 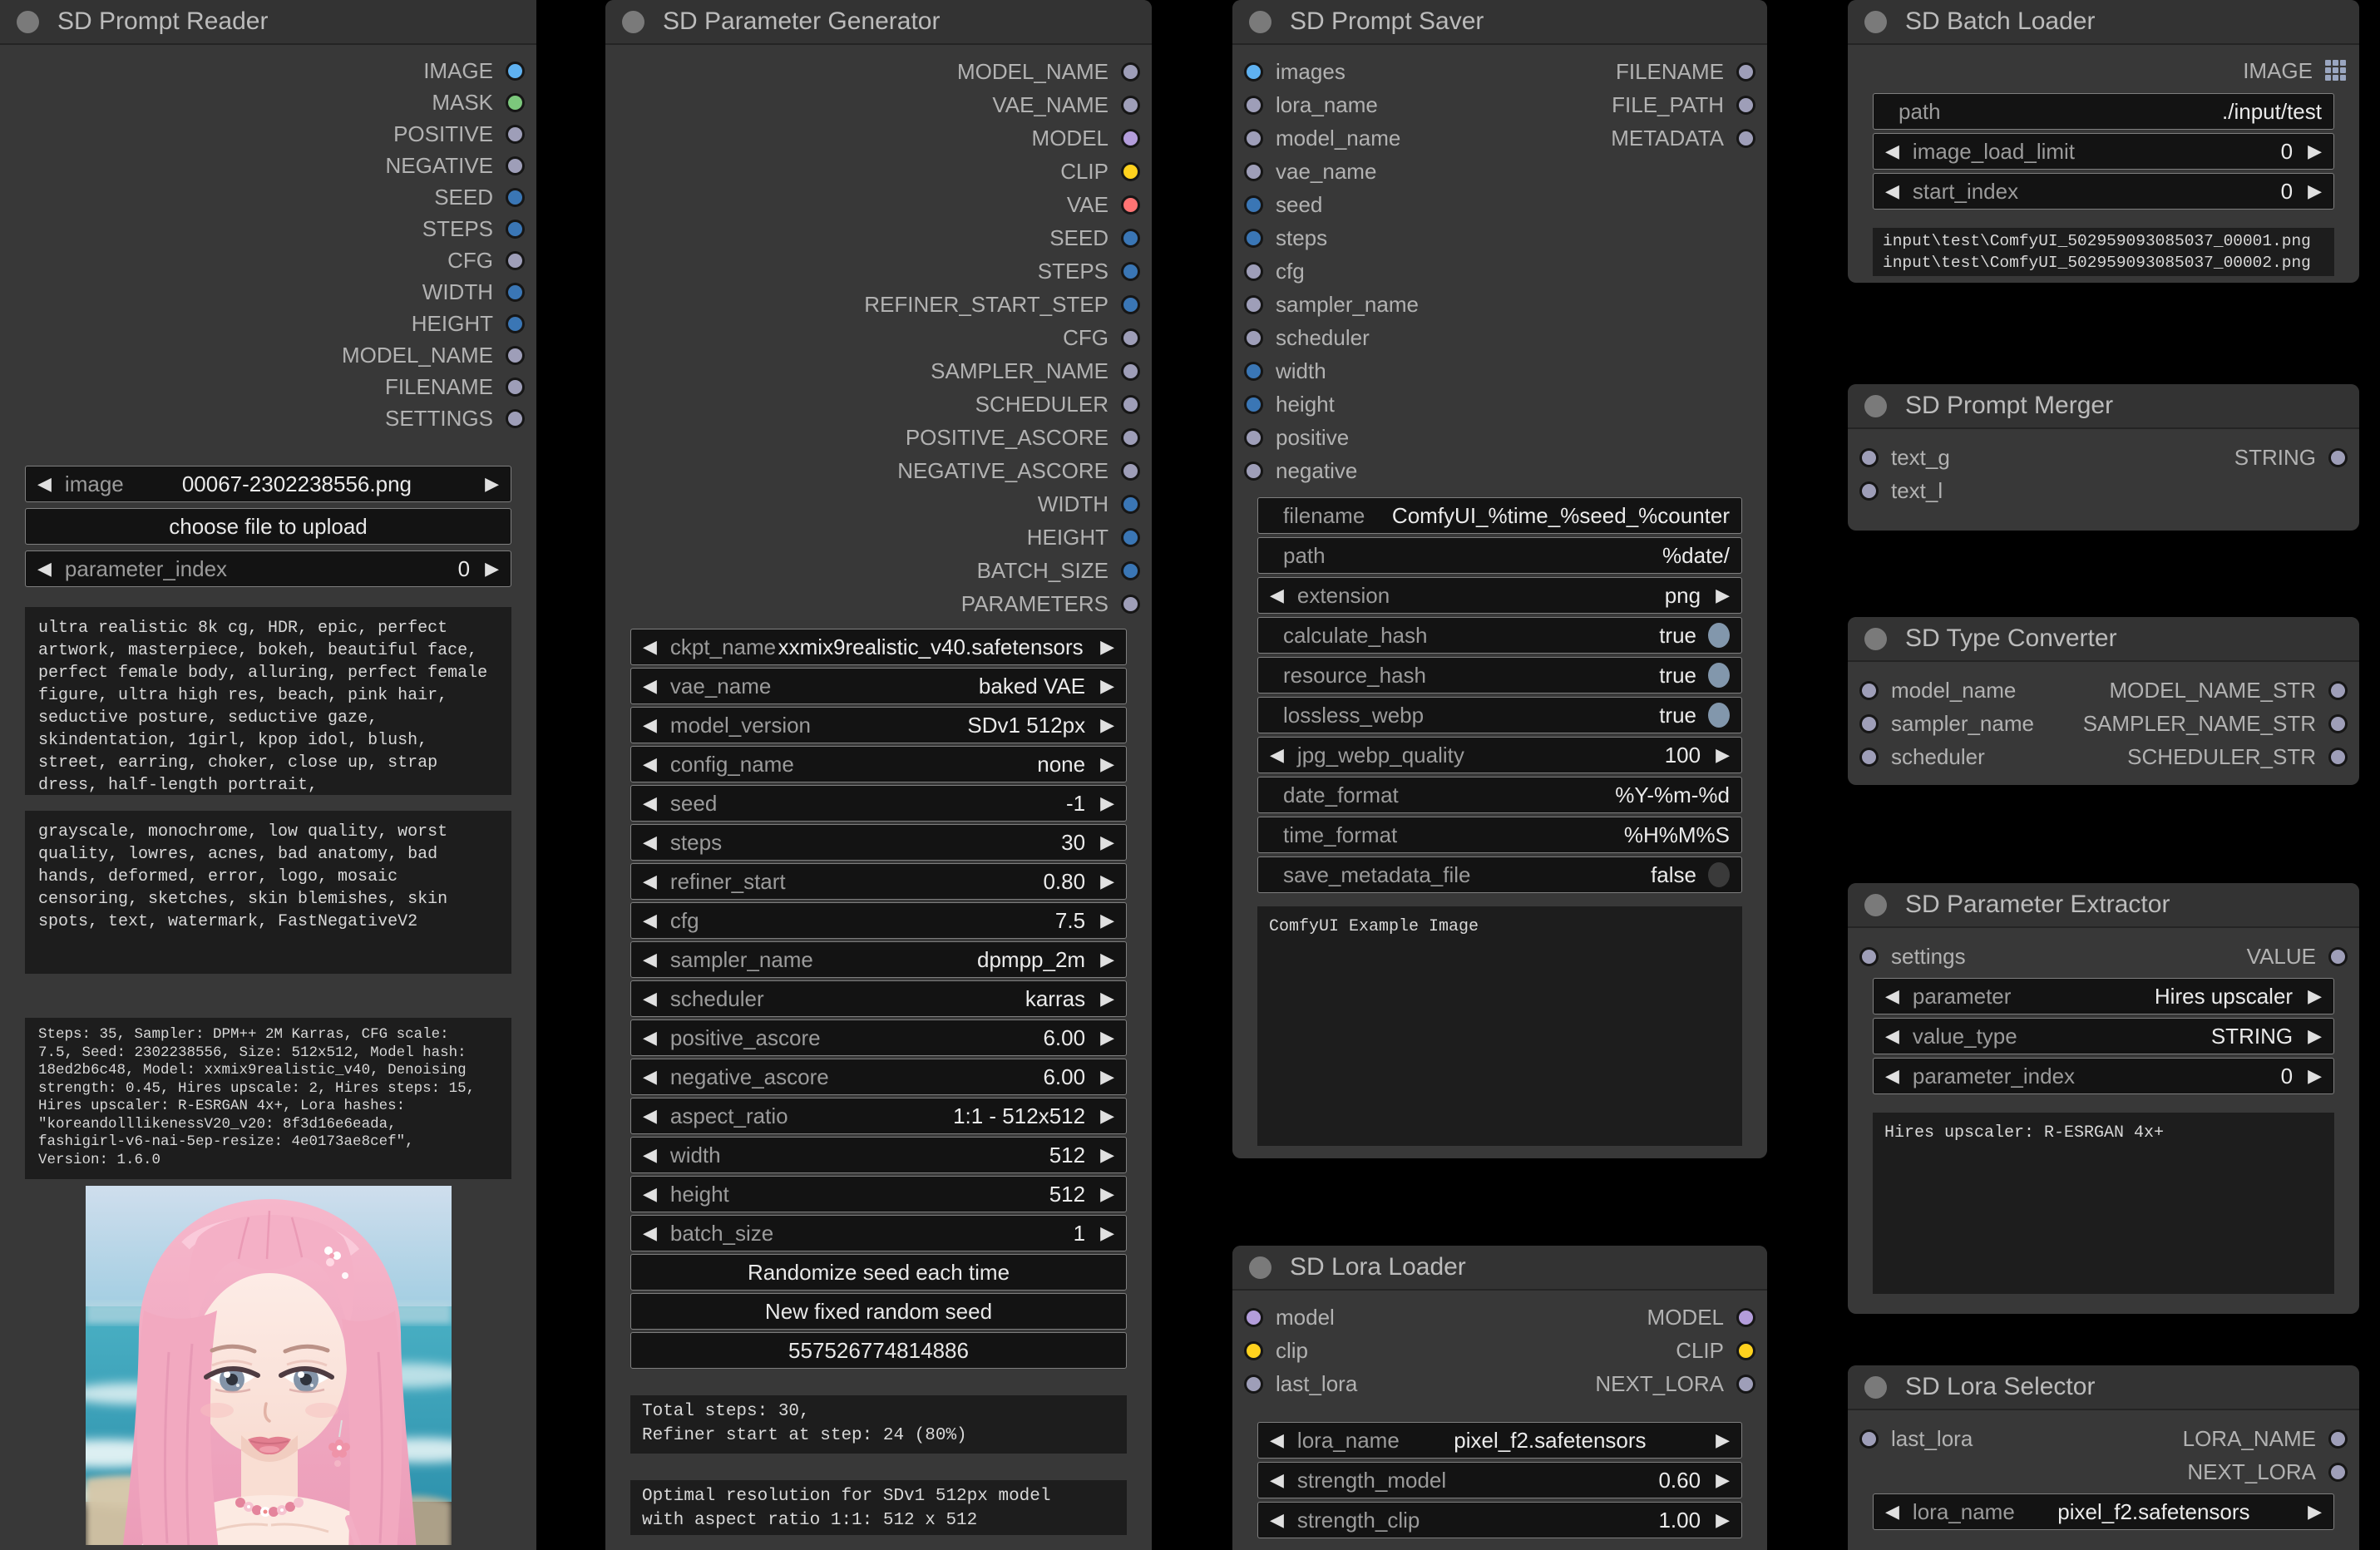 I want to click on node-titlebar: SD Parameter Generator, so click(x=878, y=22).